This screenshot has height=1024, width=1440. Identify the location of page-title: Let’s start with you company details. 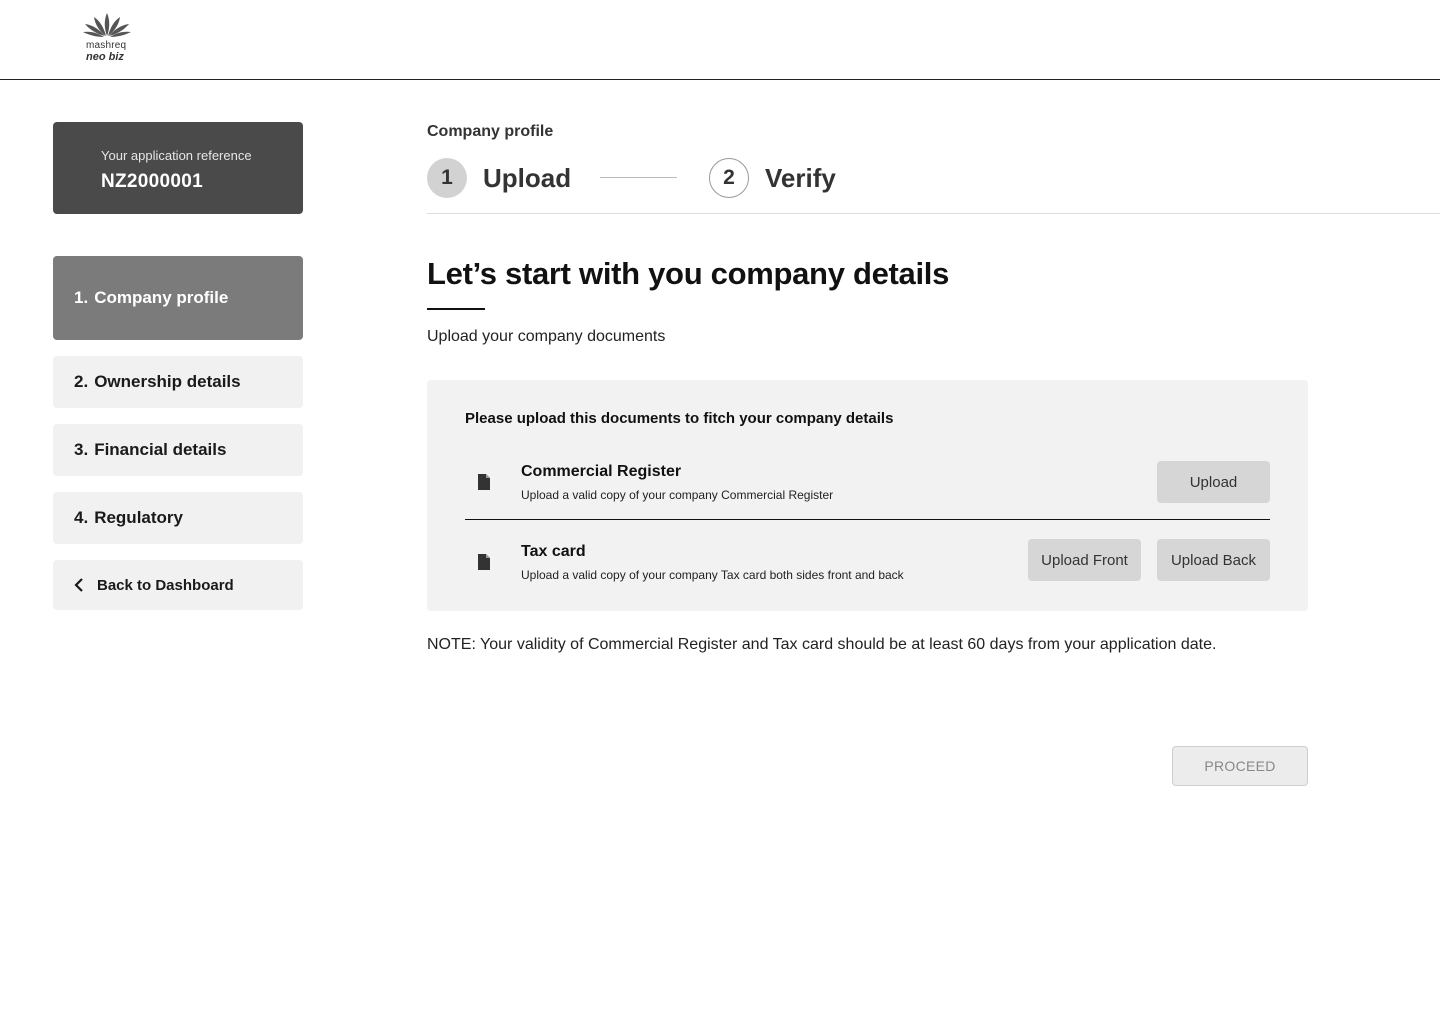
(688, 273).